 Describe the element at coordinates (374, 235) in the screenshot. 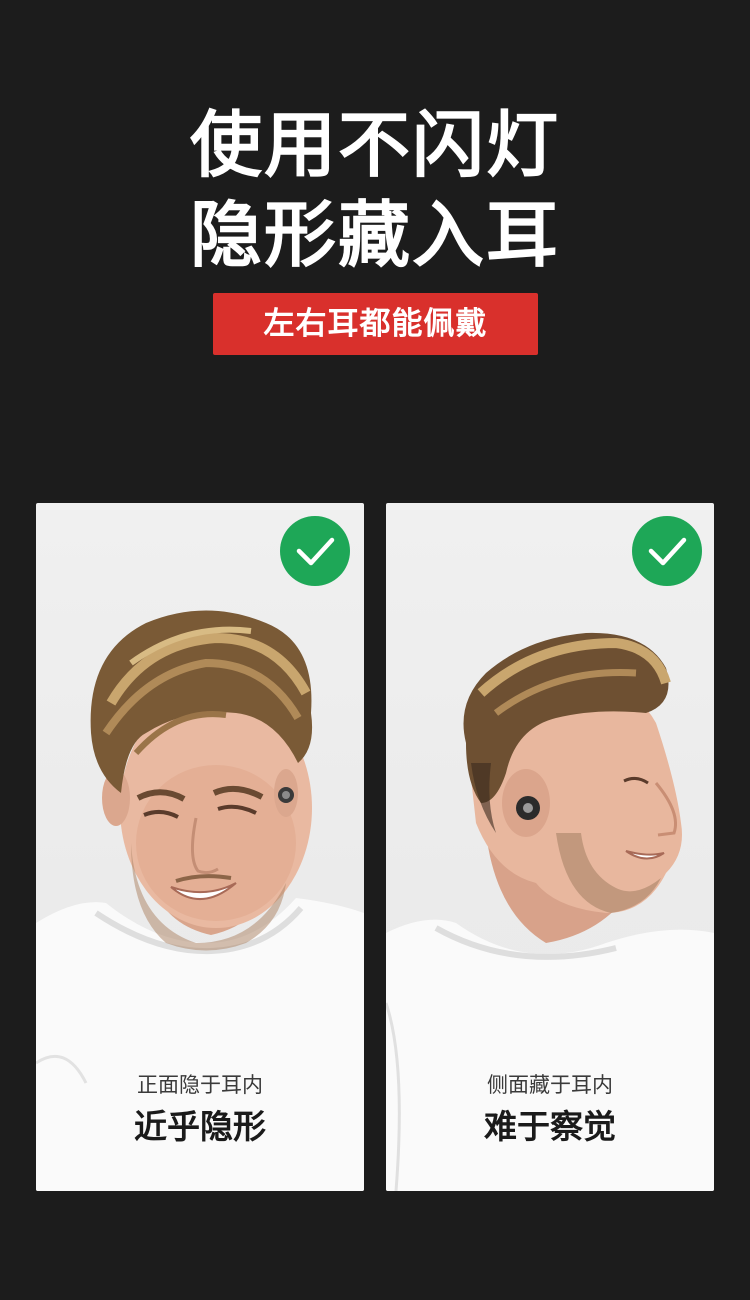

I see `headline-line-2: 隐形藏入耳` at that location.